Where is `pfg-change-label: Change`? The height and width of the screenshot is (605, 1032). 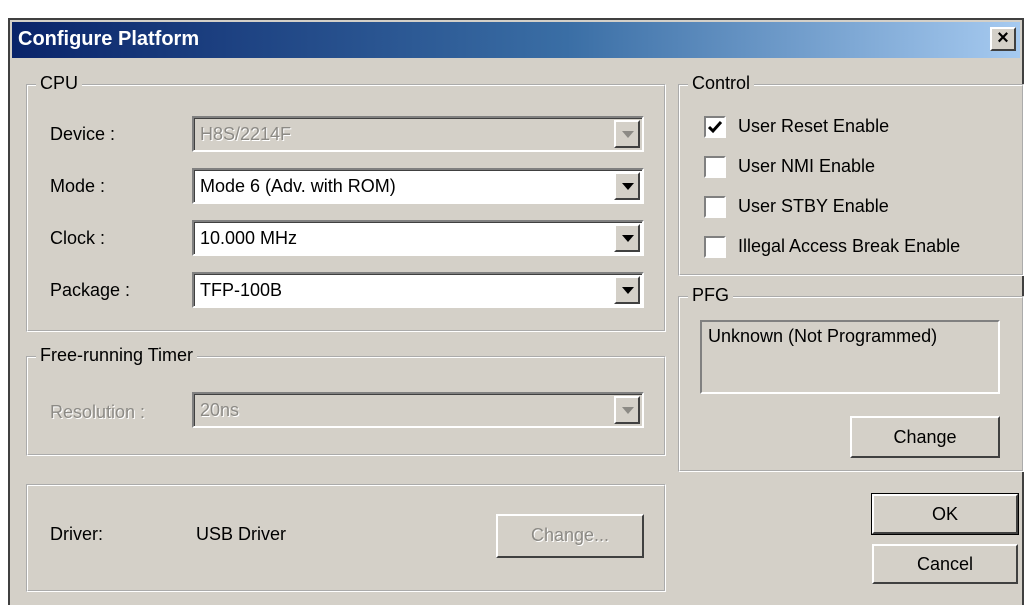
pfg-change-label: Change is located at coordinates (925, 437).